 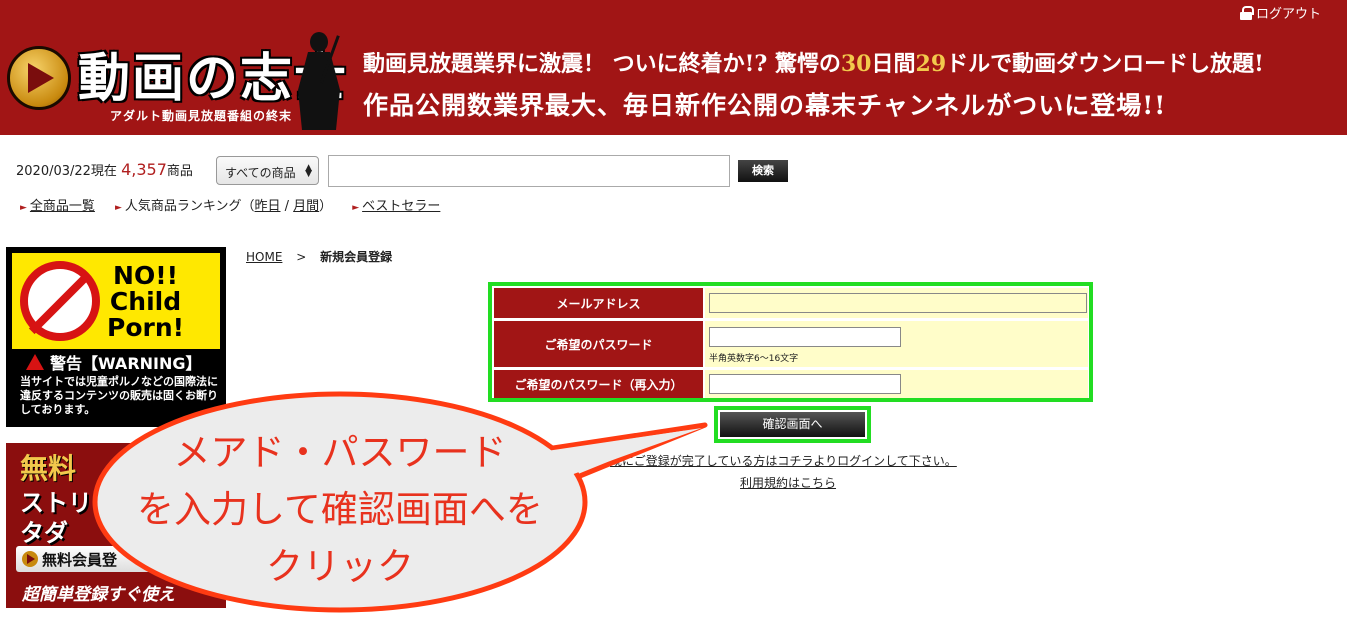 What do you see at coordinates (230, 206) in the screenshot?
I see `quick-links: ► 全商品一覧 ► 人気商品ランキング（昨日 / 月間） ► ベストセラー` at bounding box center [230, 206].